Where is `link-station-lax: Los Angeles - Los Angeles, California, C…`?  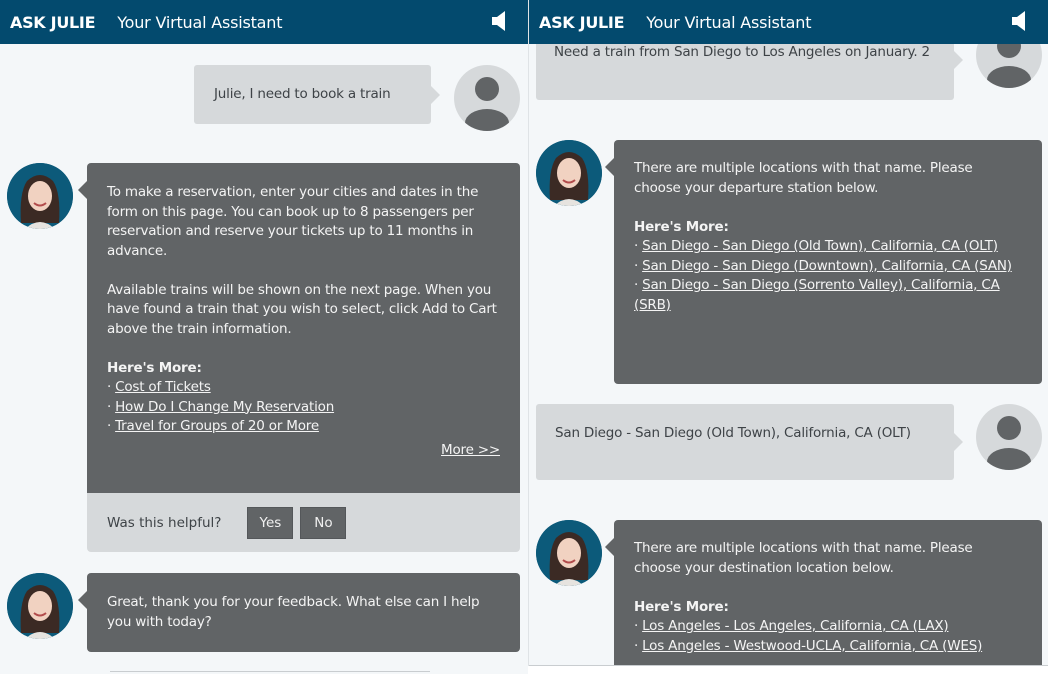
link-station-lax: Los Angeles - Los Angeles, California, C… is located at coordinates (795, 626).